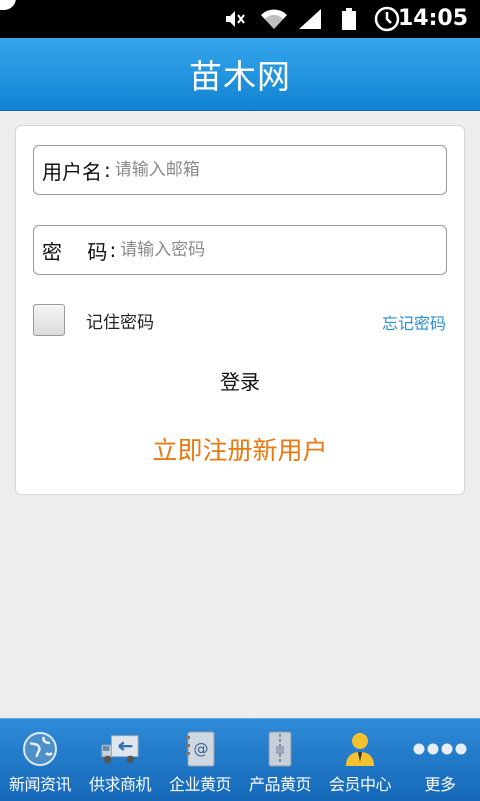  I want to click on nav-label-product-directory: 产品黄页, so click(280, 784).